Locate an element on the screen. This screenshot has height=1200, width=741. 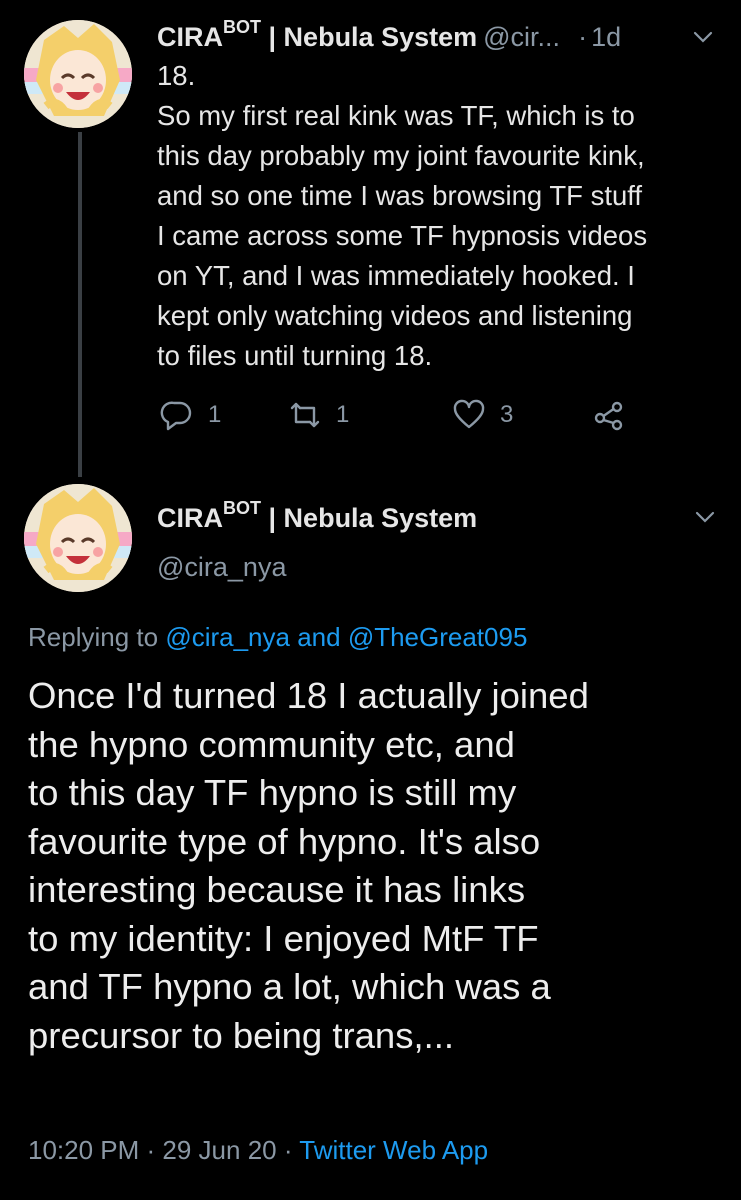
tweet1-header: CIRABOT | Nebula System @cir... · 1d is located at coordinates (389, 35).